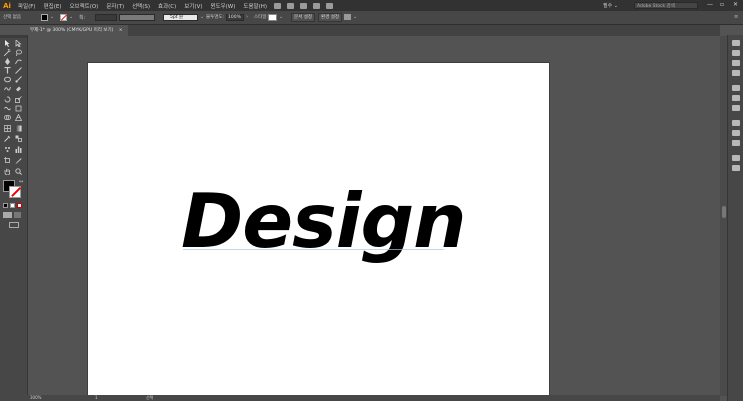 The width and height of the screenshot is (743, 401). Describe the element at coordinates (7, 171) in the screenshot. I see `hand-tool-icon` at that location.